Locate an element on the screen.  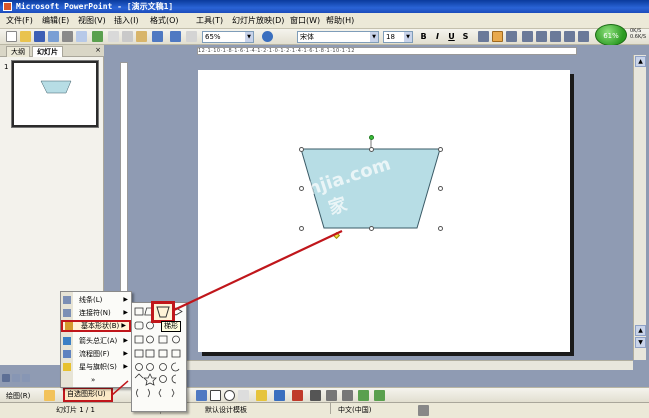
spelling-status-icon is located at coordinates (423, 410).